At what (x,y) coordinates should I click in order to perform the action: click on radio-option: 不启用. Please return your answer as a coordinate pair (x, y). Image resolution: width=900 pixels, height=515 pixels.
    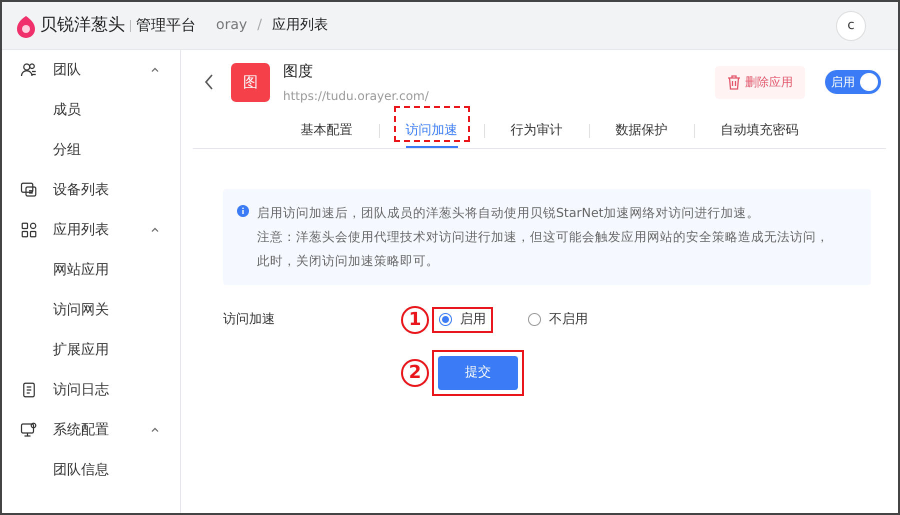
    Looking at the image, I should click on (558, 319).